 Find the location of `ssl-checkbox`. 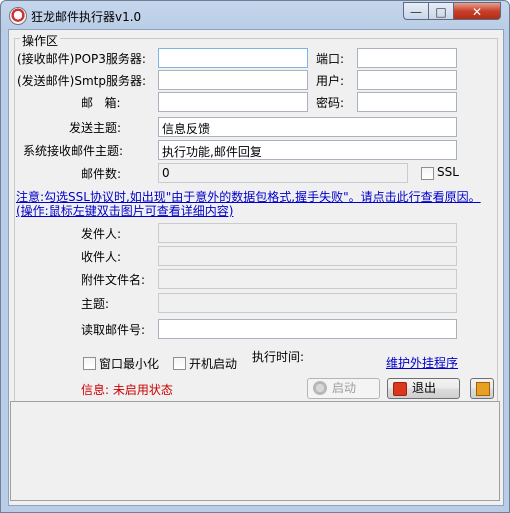

ssl-checkbox is located at coordinates (427, 173).